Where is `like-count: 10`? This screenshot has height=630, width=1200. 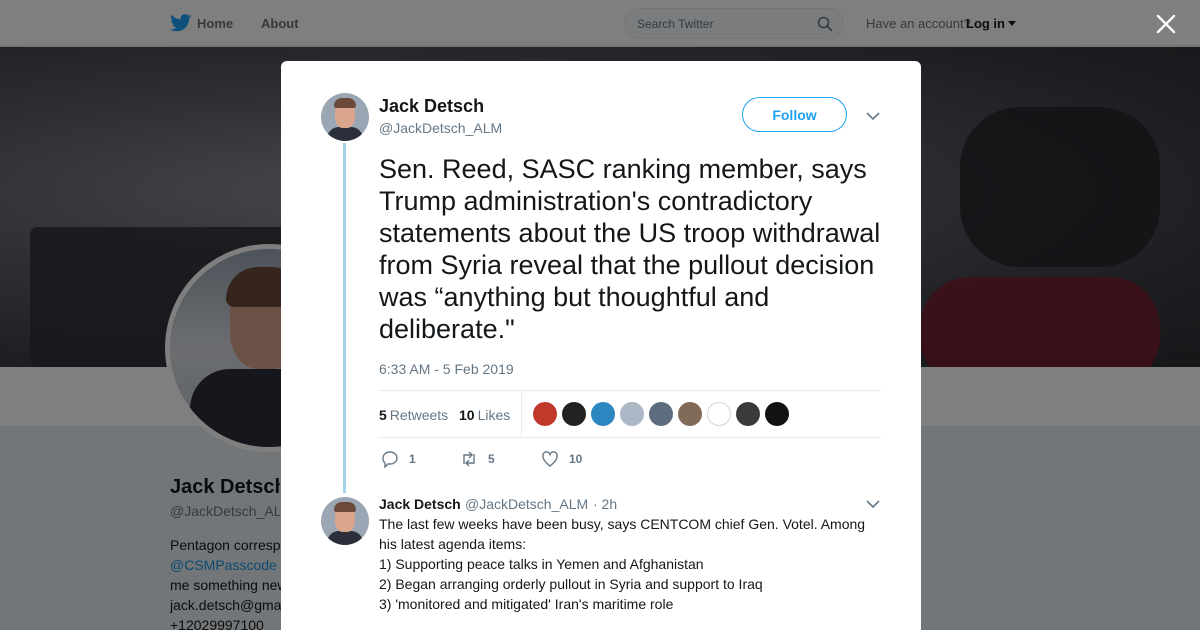 like-count: 10 is located at coordinates (575, 459).